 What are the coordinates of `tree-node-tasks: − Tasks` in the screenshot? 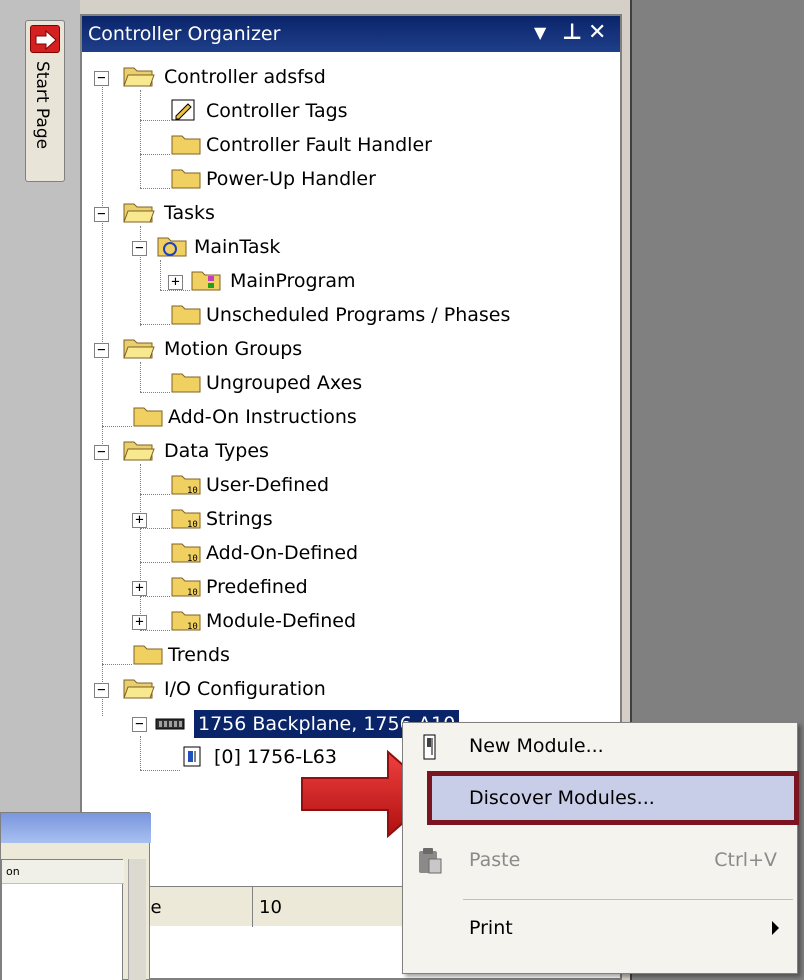 It's located at (244, 215).